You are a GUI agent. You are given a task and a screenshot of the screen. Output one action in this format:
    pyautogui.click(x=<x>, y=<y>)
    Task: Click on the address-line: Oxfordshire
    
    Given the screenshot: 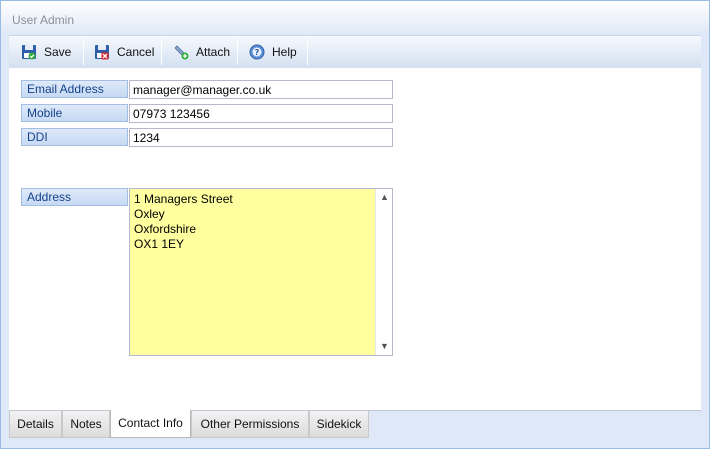 What is the action you would take?
    pyautogui.click(x=165, y=229)
    